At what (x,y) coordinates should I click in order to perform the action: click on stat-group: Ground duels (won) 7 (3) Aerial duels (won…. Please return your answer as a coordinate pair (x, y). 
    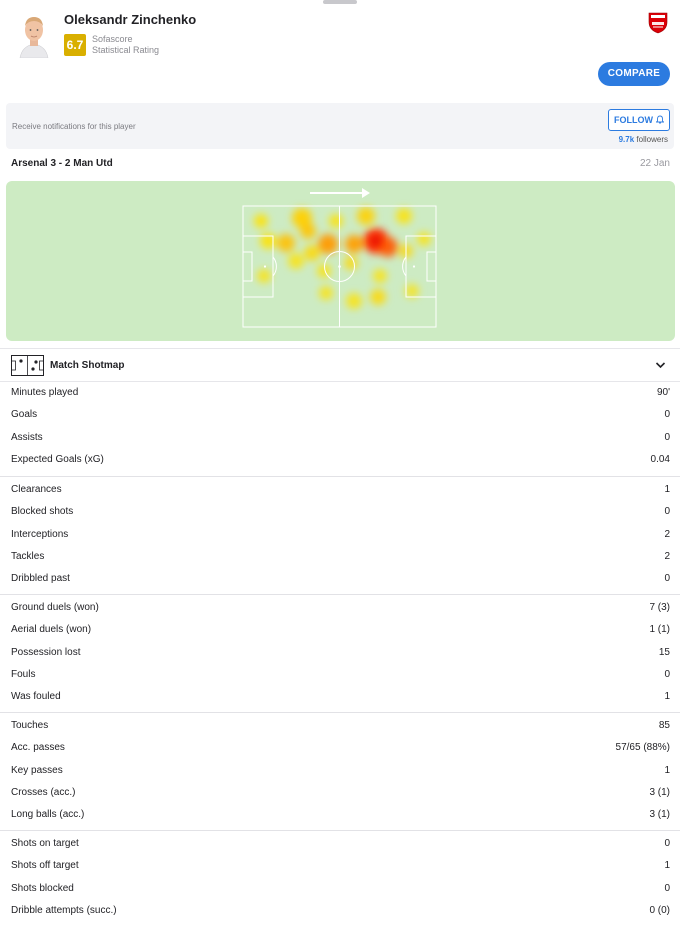
    Looking at the image, I should click on (340, 654).